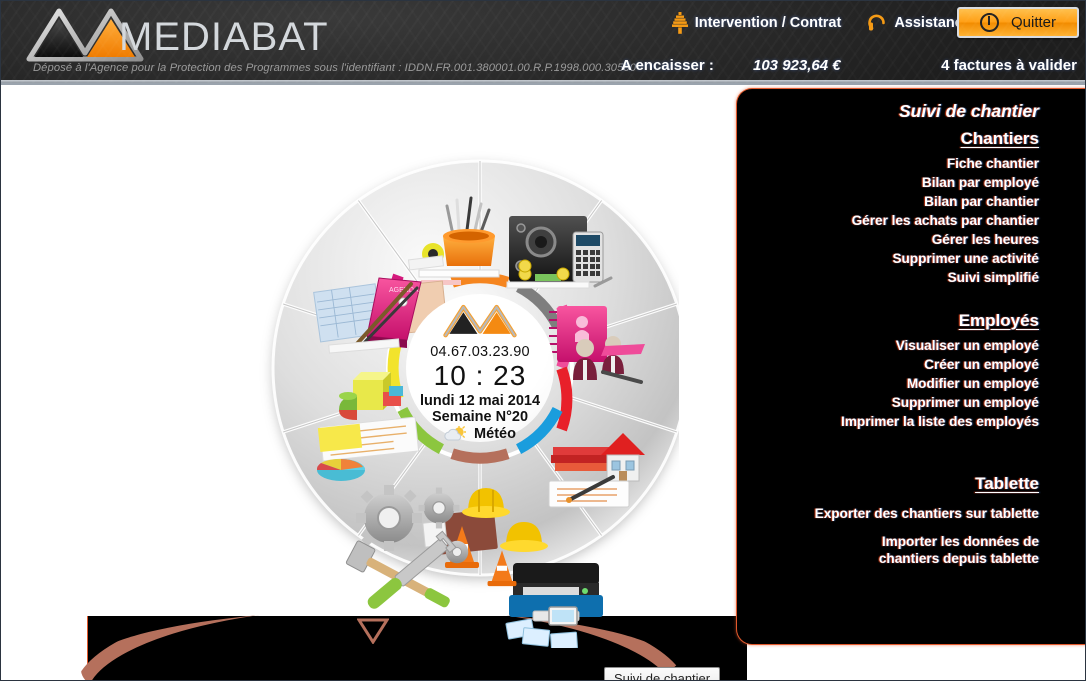 The image size is (1086, 681). Describe the element at coordinates (480, 321) in the screenshot. I see `mediabat-logo-icon` at that location.